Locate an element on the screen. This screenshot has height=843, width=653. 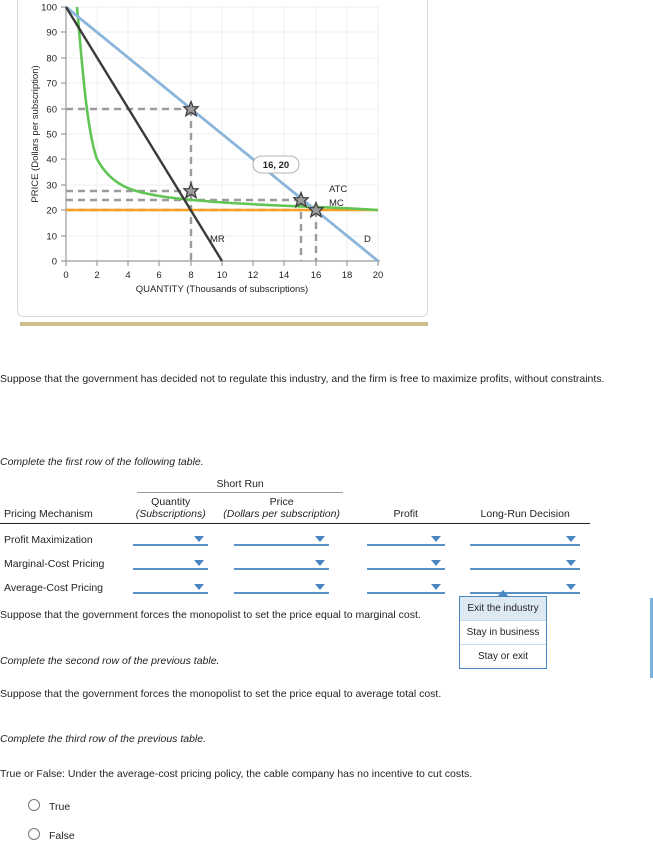
tooltip-text: 16, 20 is located at coordinates (276, 165).